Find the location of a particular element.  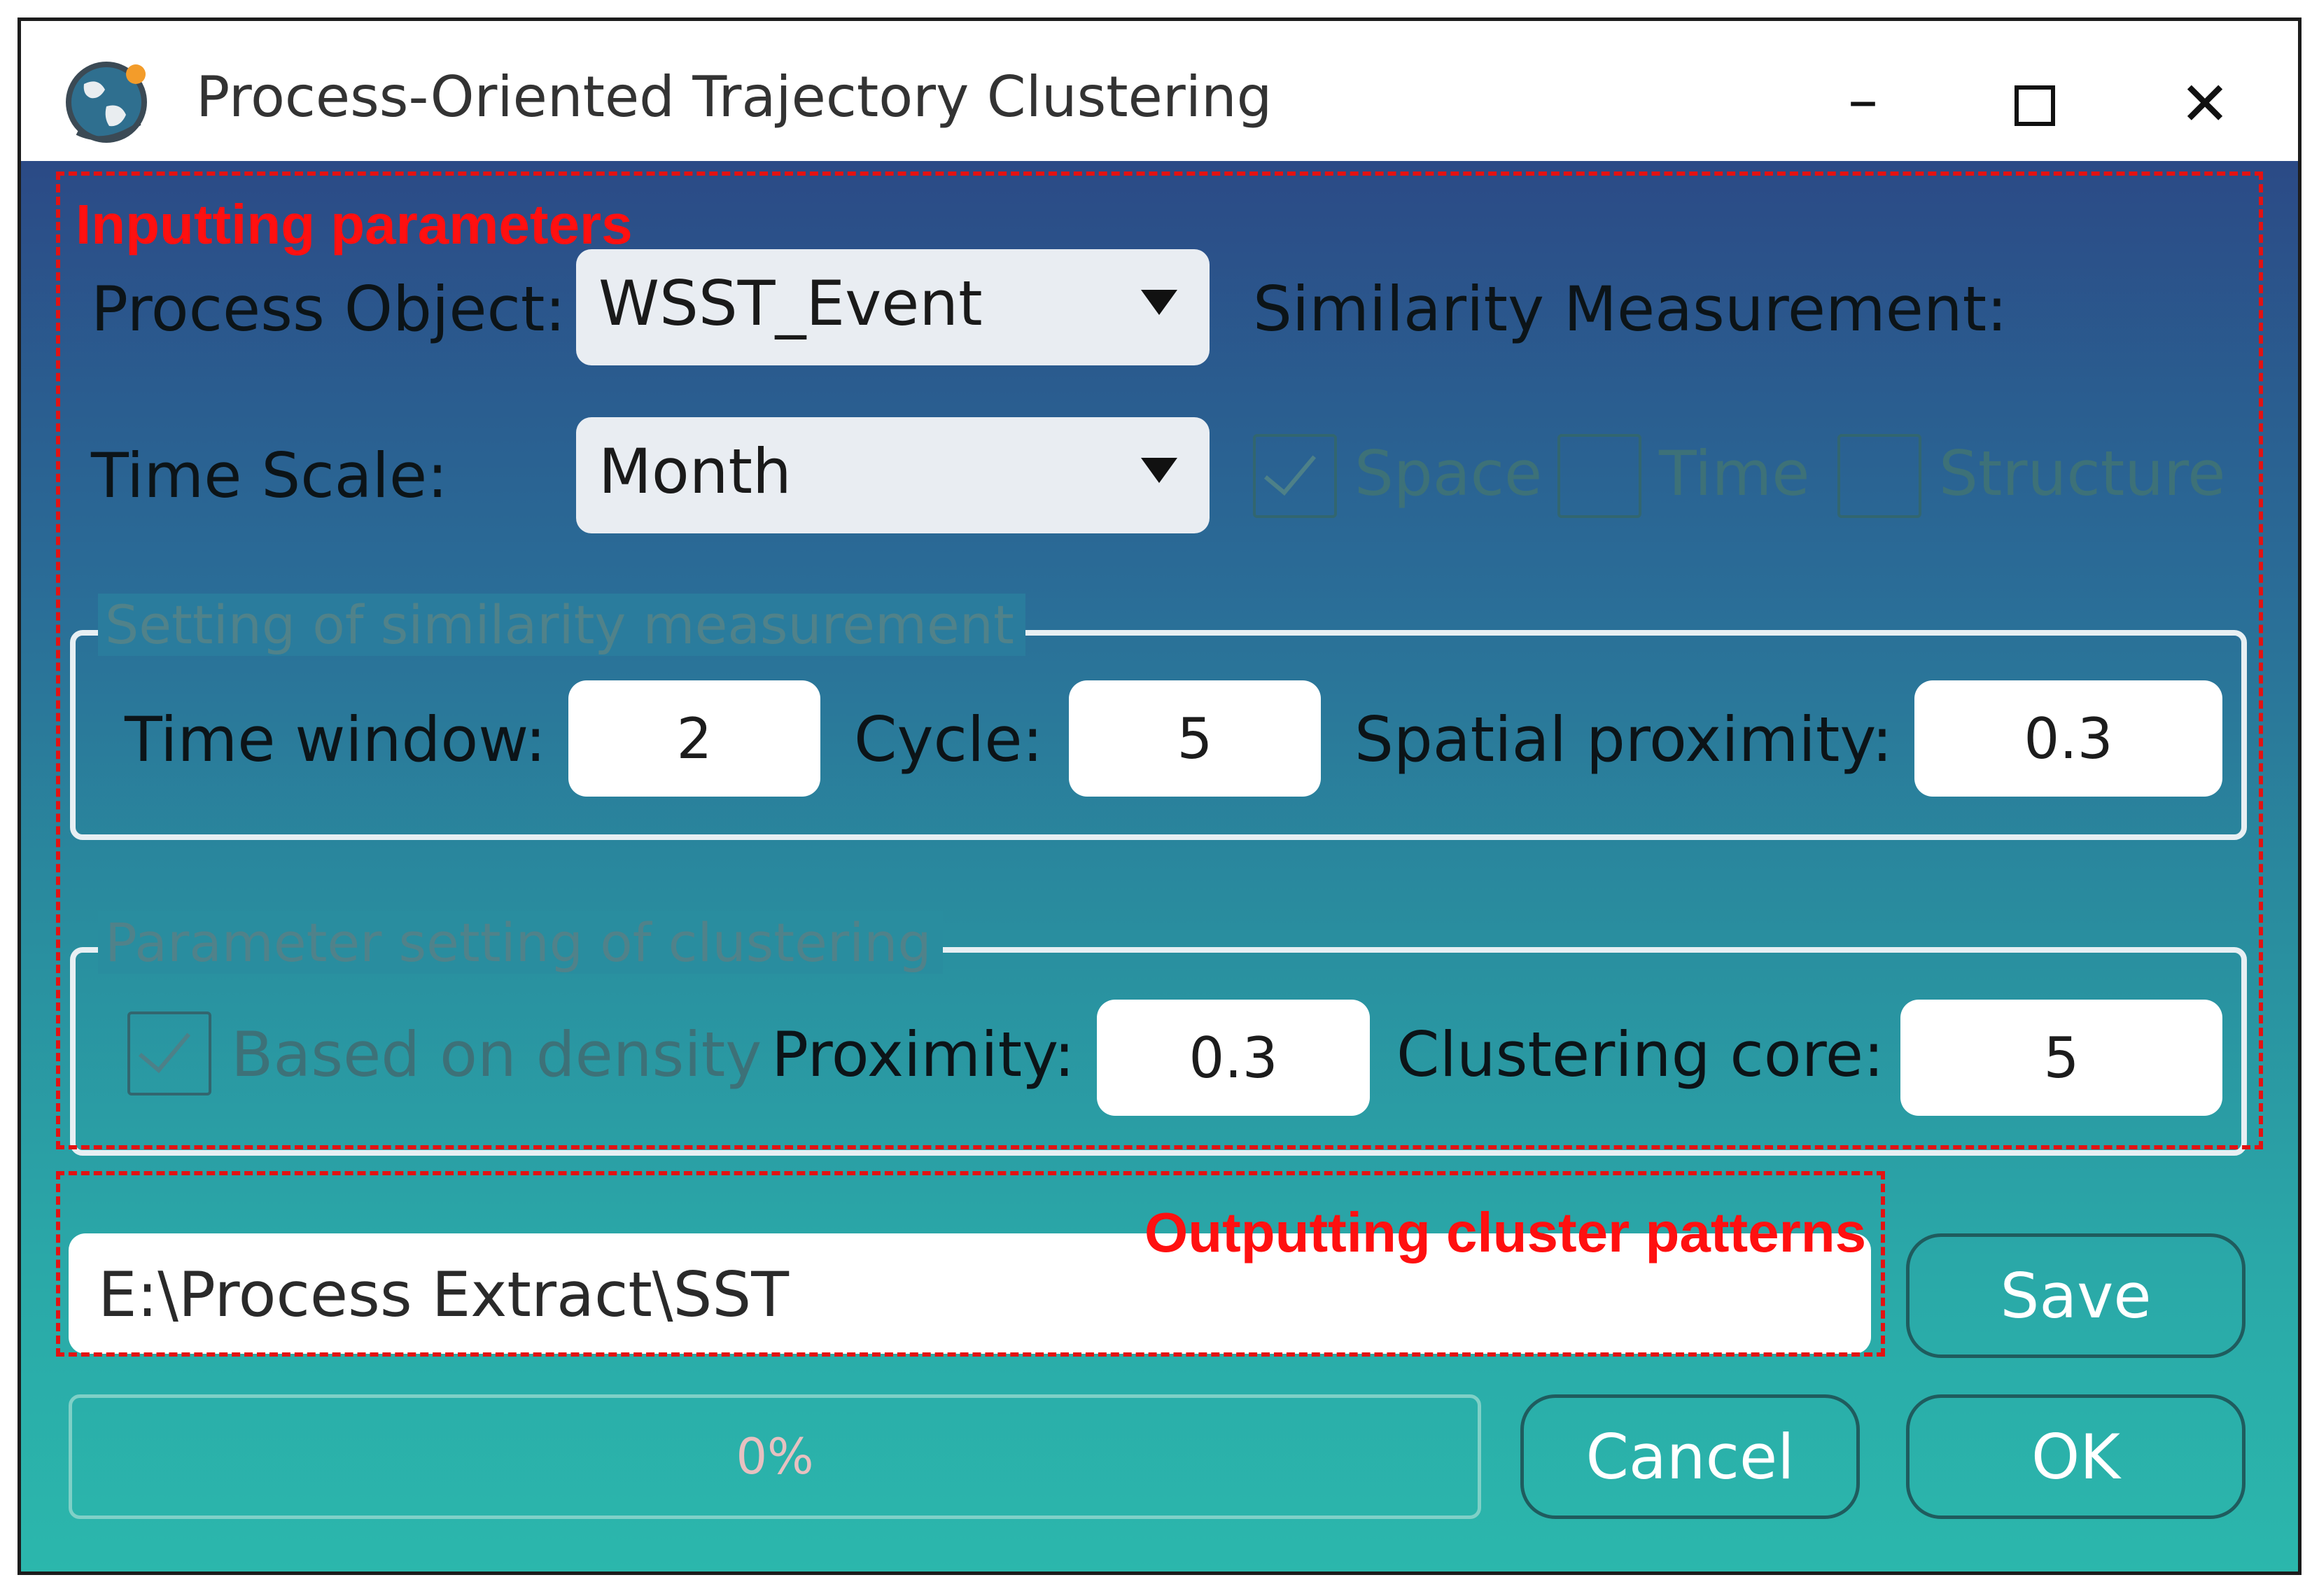

progress-text: 0% is located at coordinates (775, 1456).